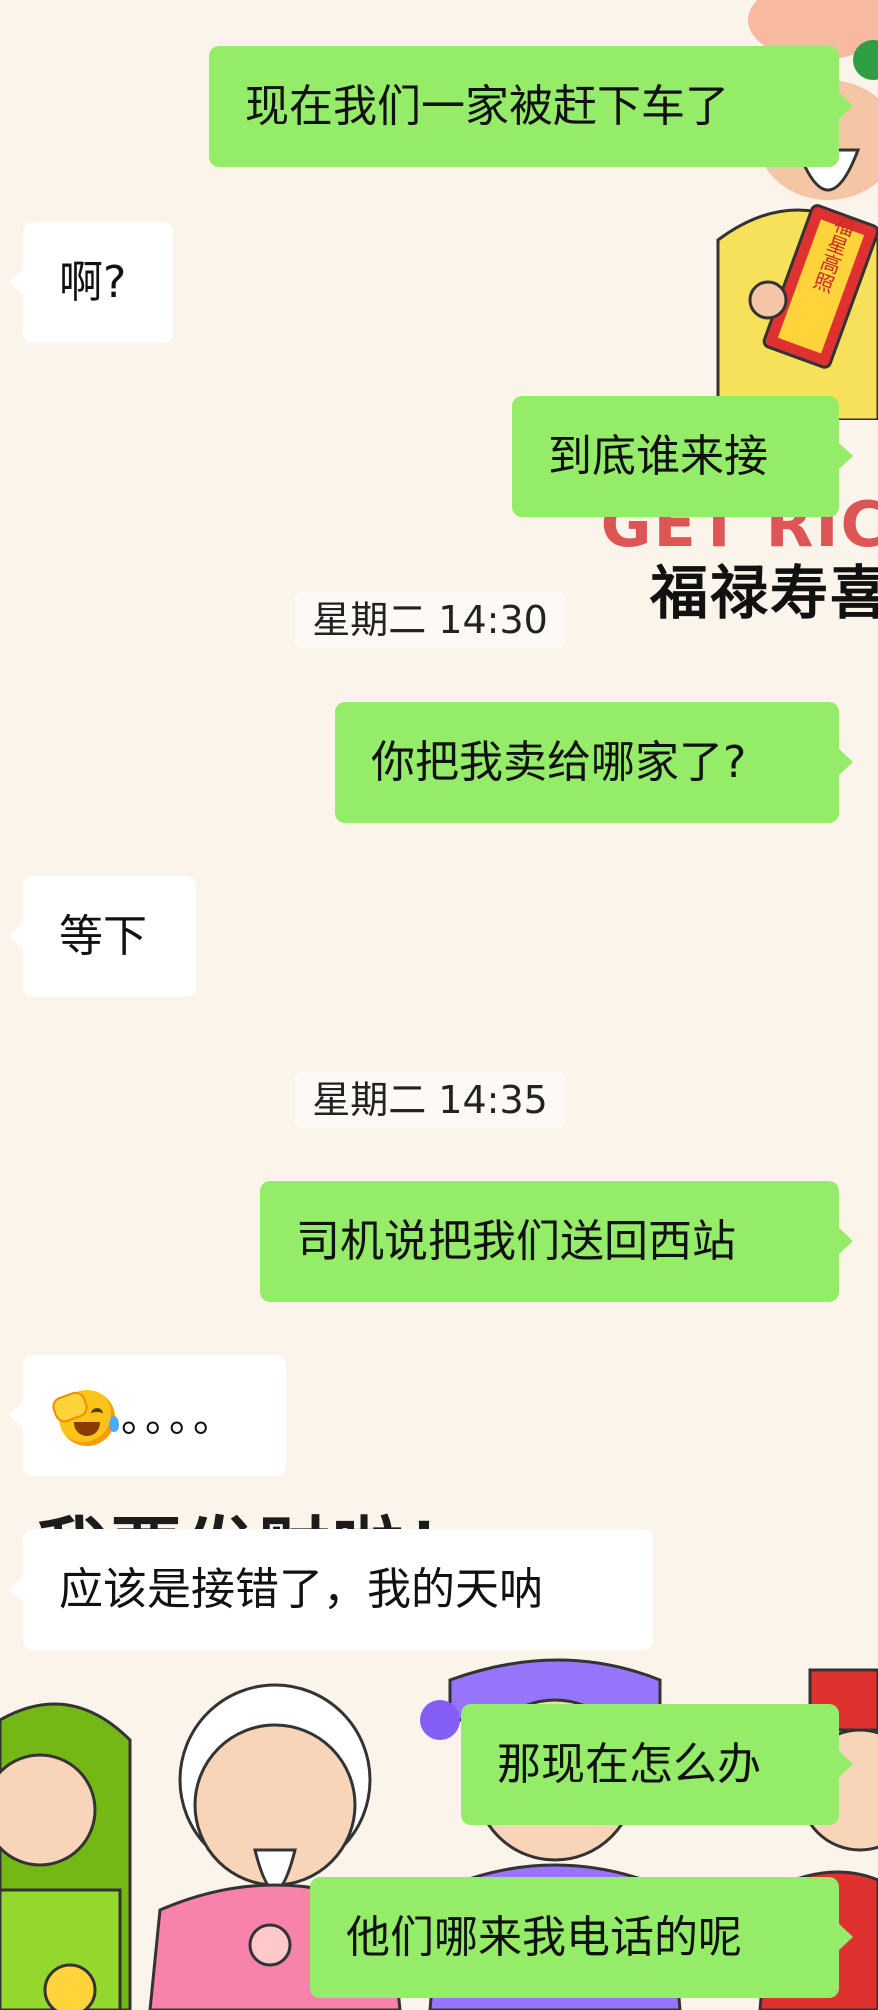  I want to click on message-incoming: 啊?, so click(91, 282).